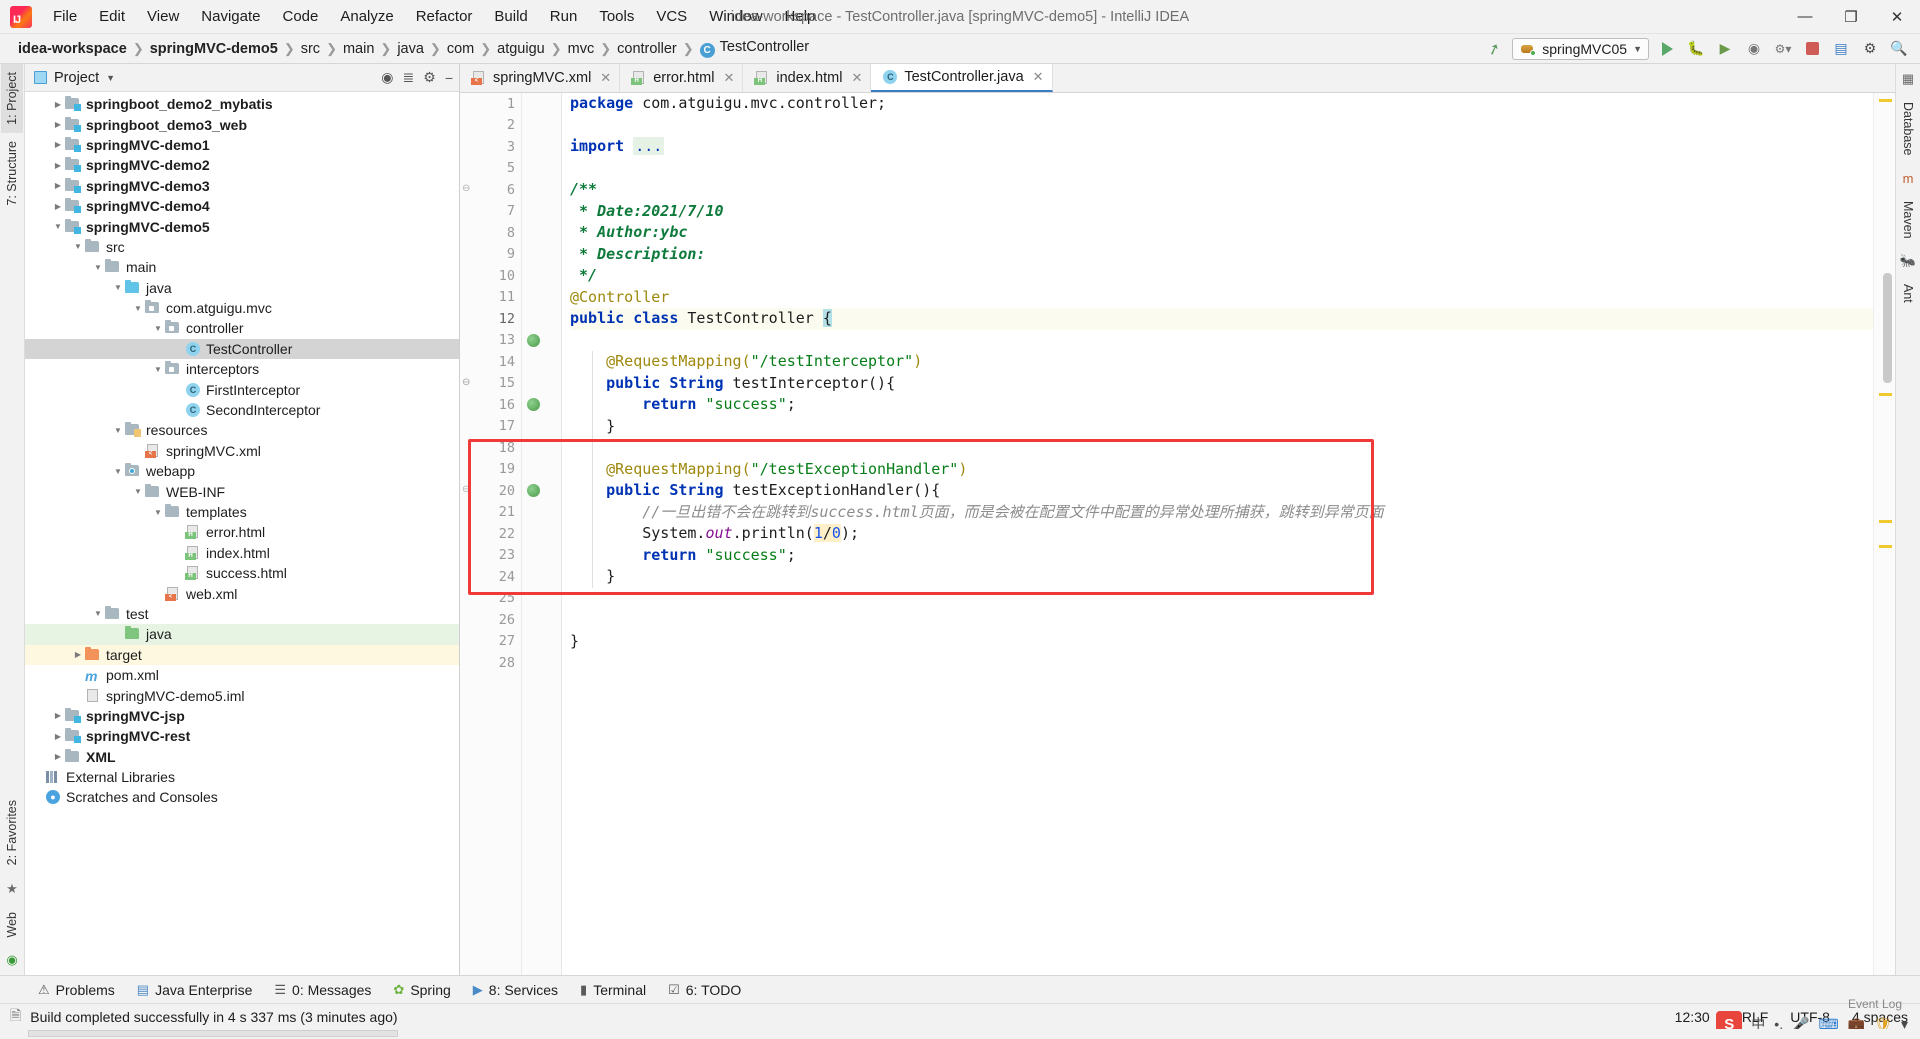  What do you see at coordinates (112, 16) in the screenshot?
I see `menu-edit: Edit` at bounding box center [112, 16].